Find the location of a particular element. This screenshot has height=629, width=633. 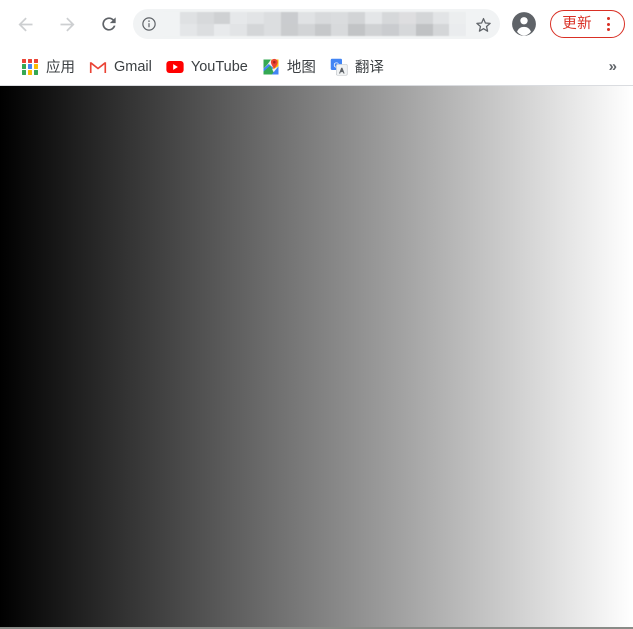

maps-pin-icon is located at coordinates (271, 66).